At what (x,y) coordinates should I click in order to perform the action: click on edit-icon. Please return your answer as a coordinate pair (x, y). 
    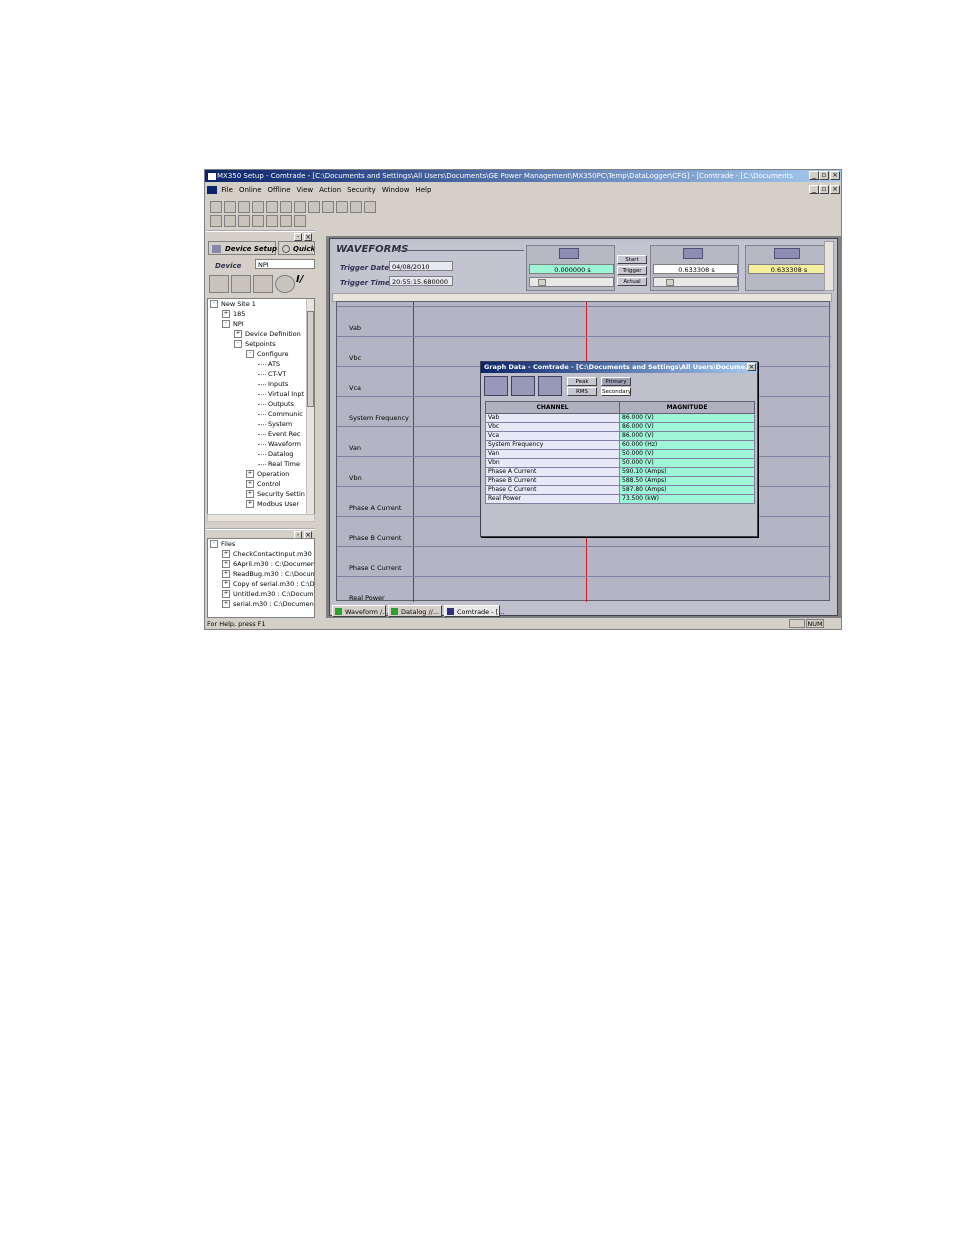
    Looking at the image, I should click on (216, 221).